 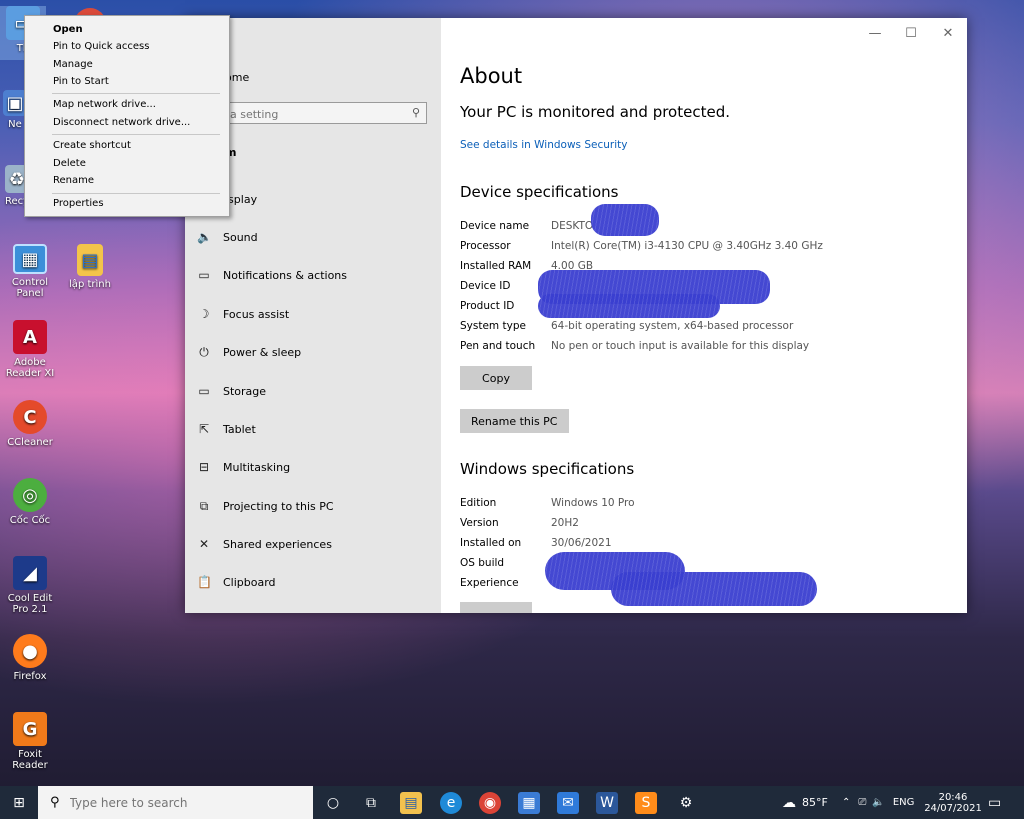 I want to click on language-indicator: ENG, so click(x=904, y=802).